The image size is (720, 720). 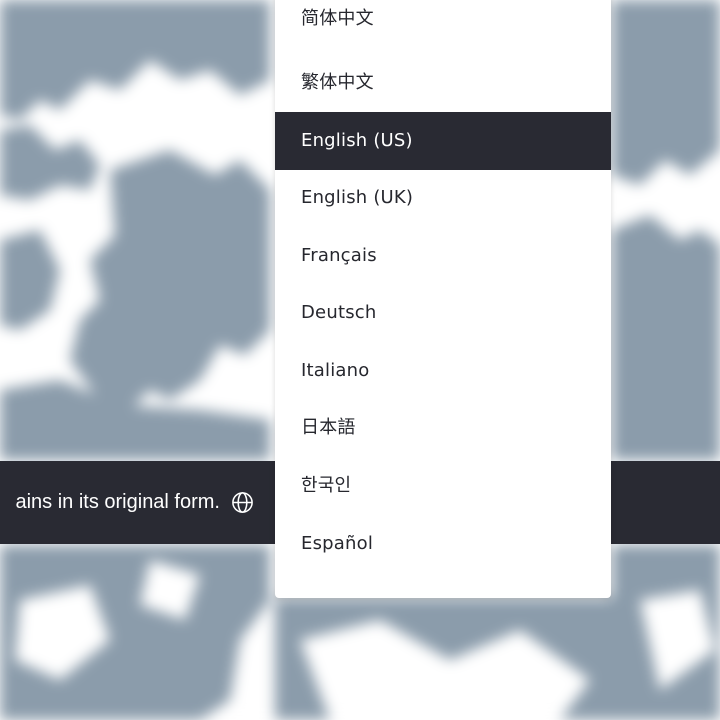 I want to click on language-option-label: Español, so click(x=337, y=543).